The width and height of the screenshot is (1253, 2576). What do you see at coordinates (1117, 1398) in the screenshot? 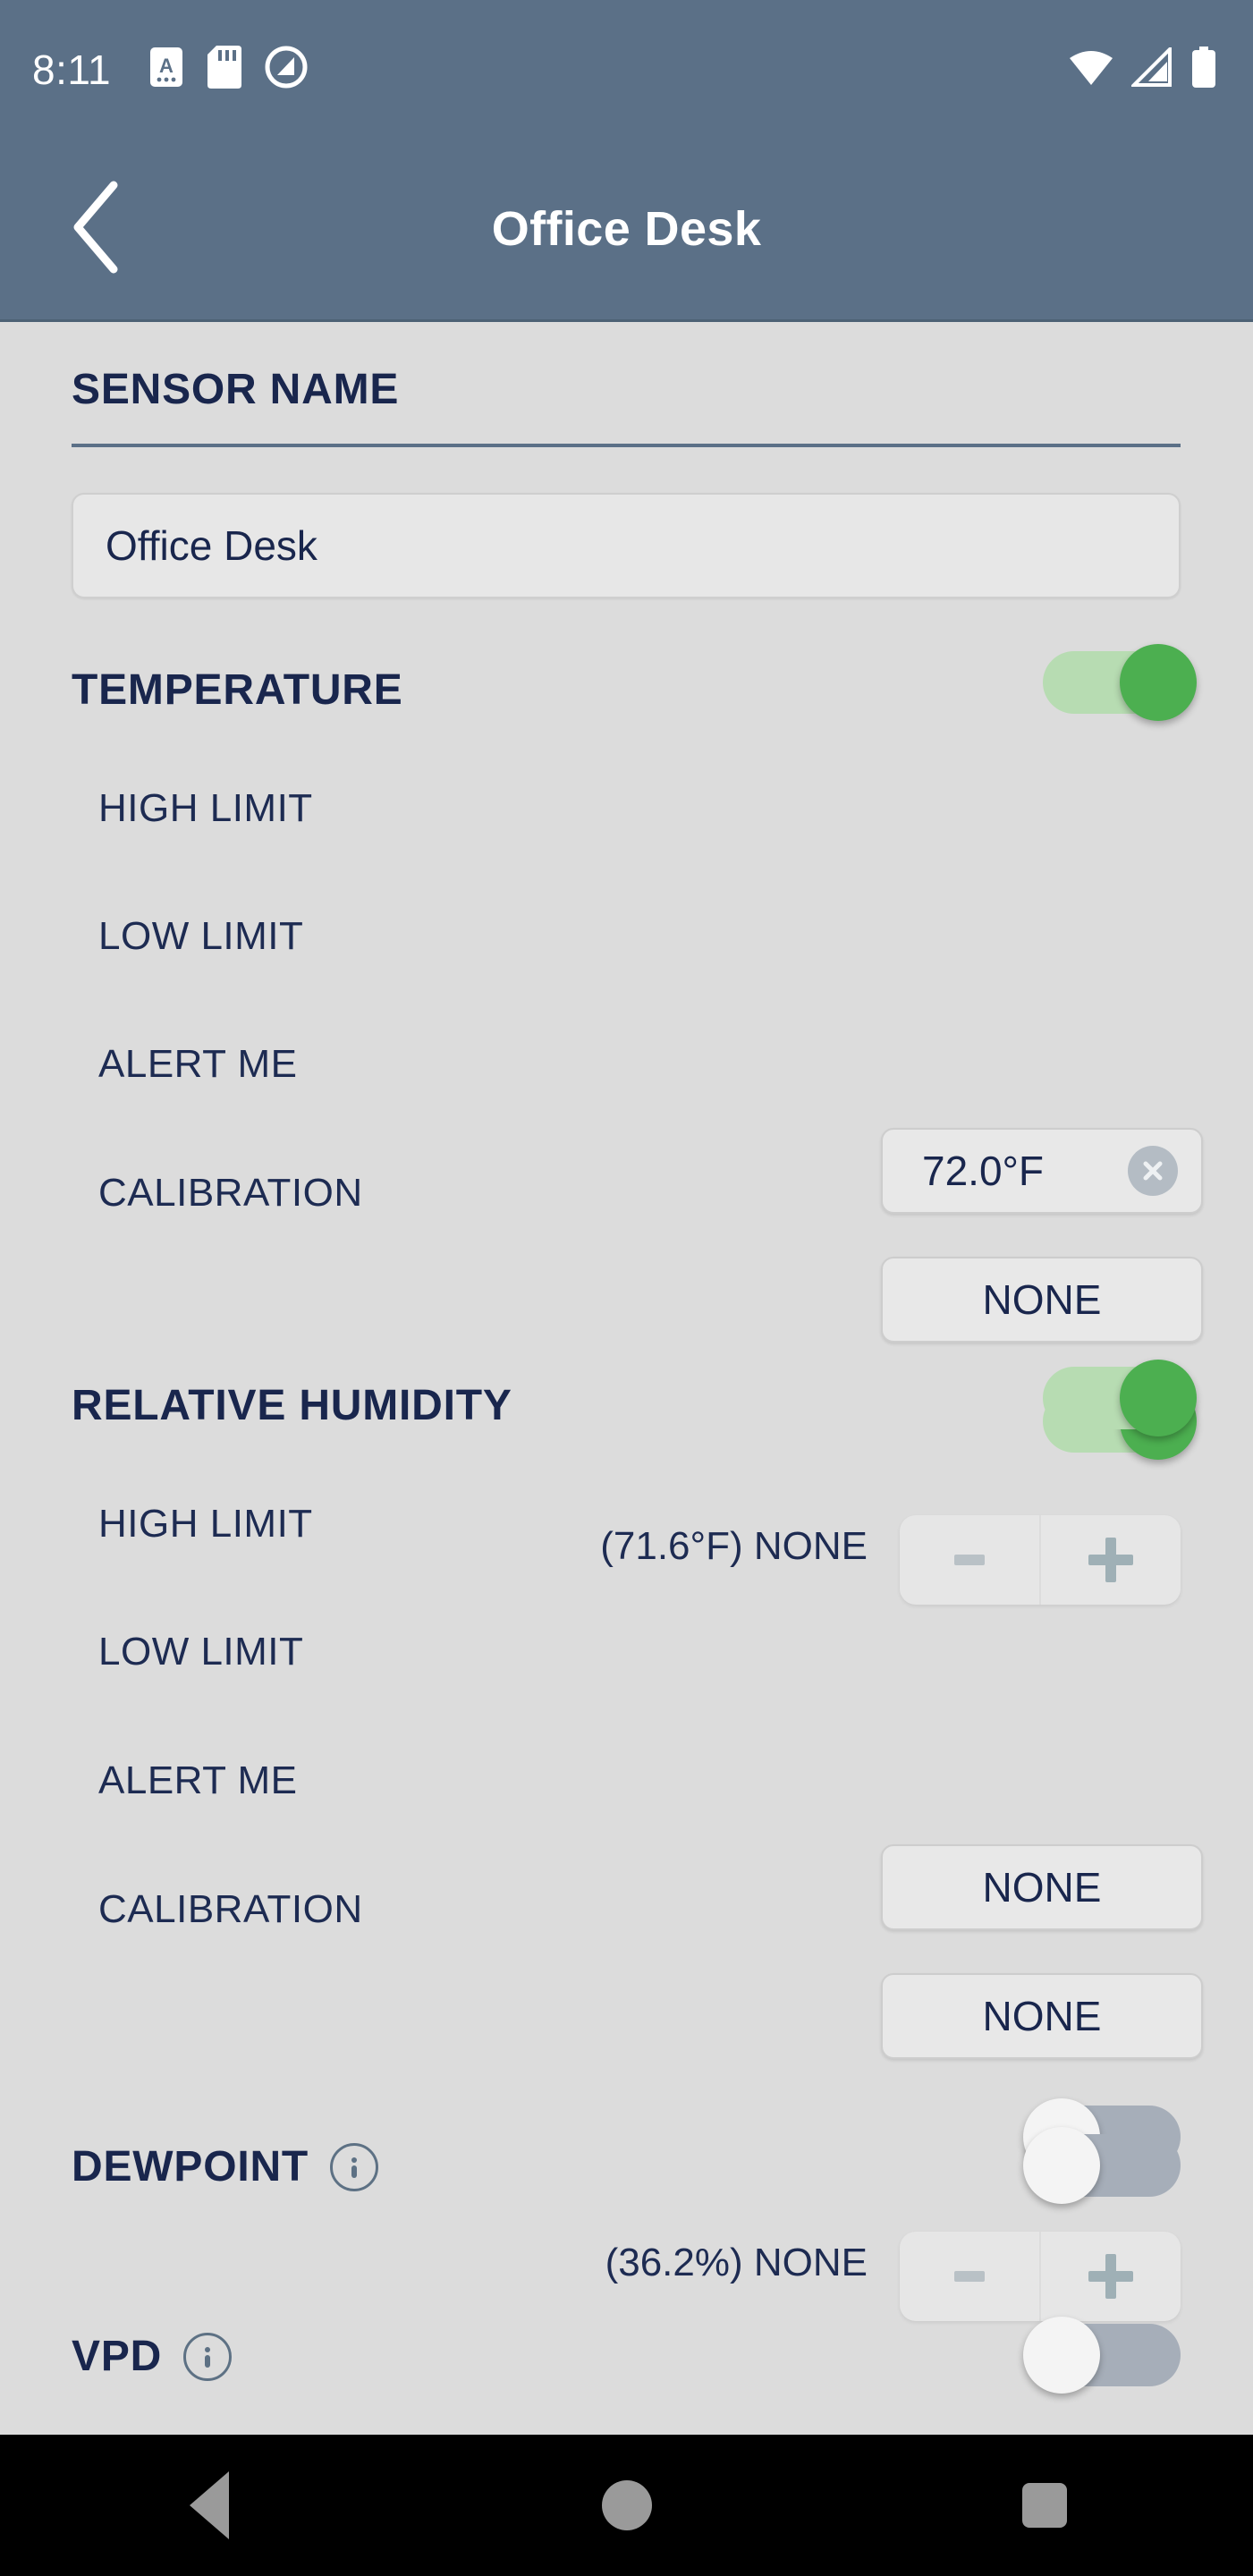
I see `relative-humidity-enable-toggle` at bounding box center [1117, 1398].